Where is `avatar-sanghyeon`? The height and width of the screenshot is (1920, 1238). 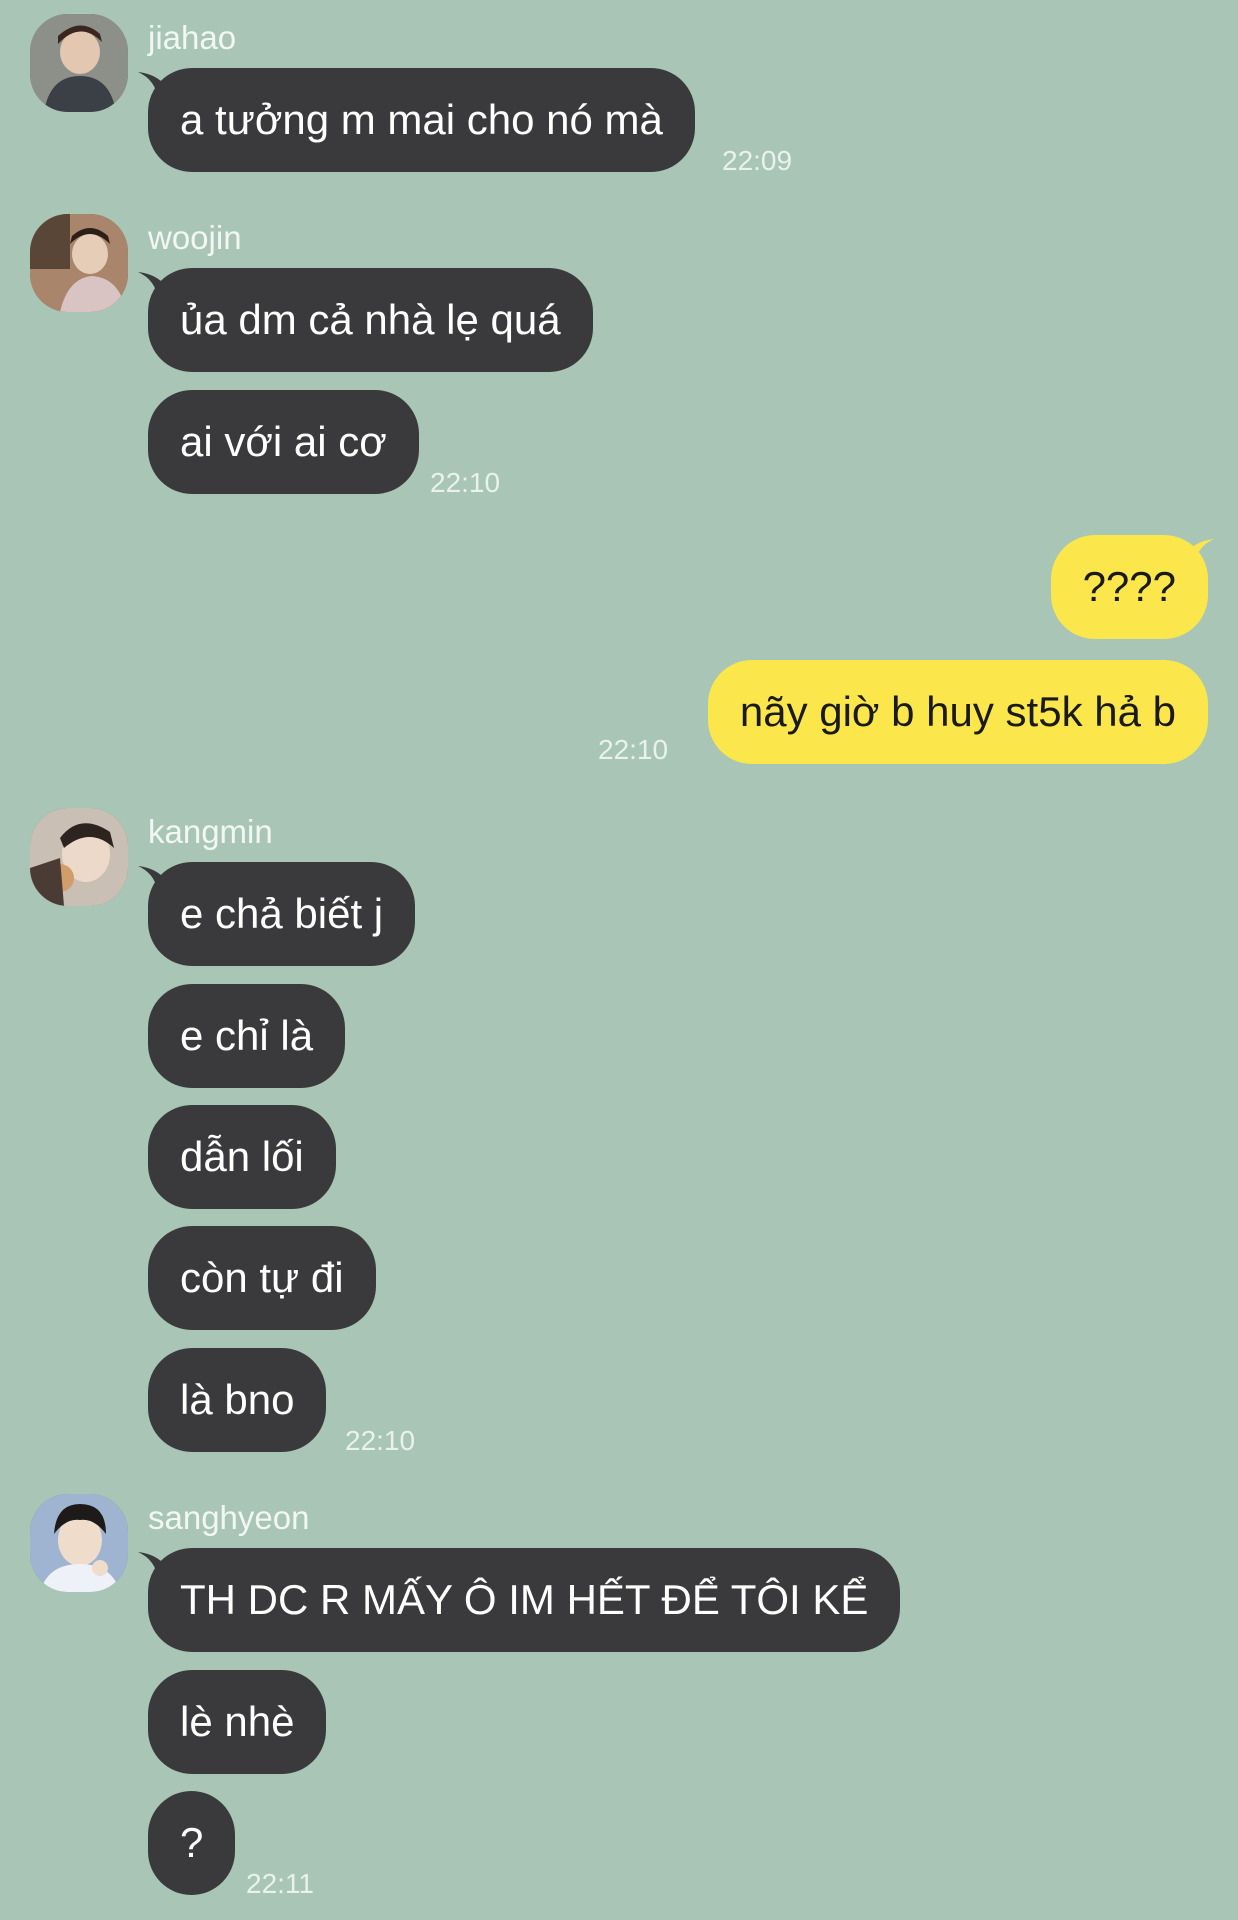
avatar-sanghyeon is located at coordinates (79, 1543).